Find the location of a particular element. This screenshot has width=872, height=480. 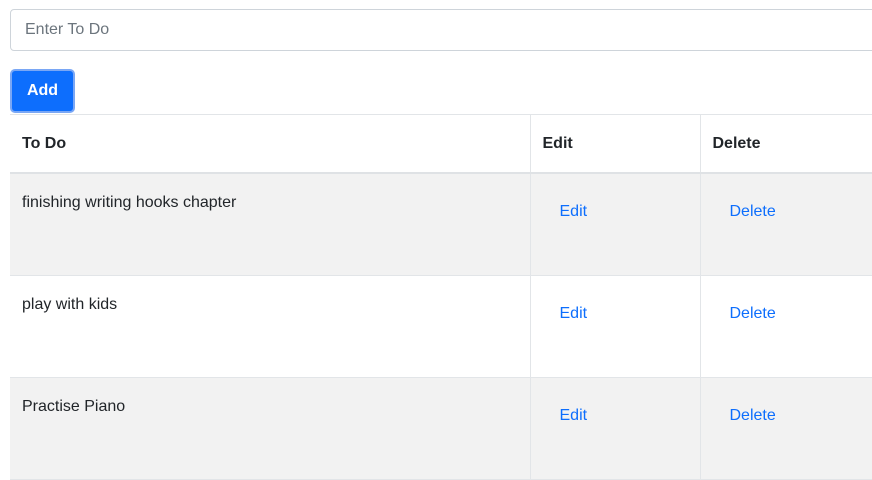

todo-text: finishing writing hooks chapter is located at coordinates (270, 224).